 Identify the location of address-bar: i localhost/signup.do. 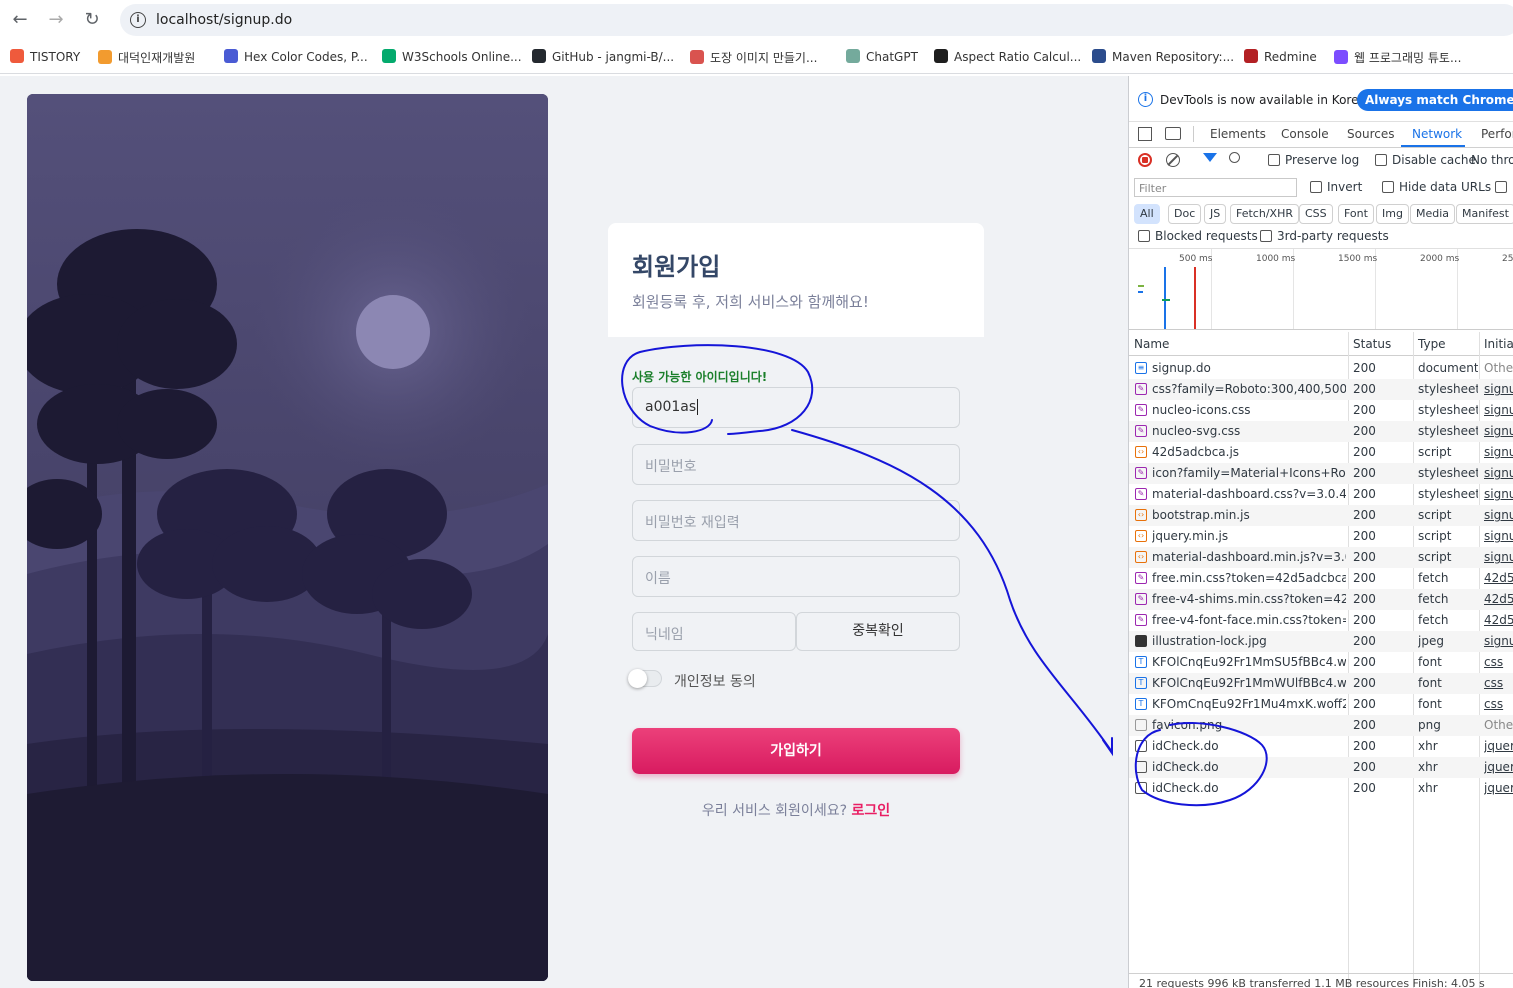
(816, 20).